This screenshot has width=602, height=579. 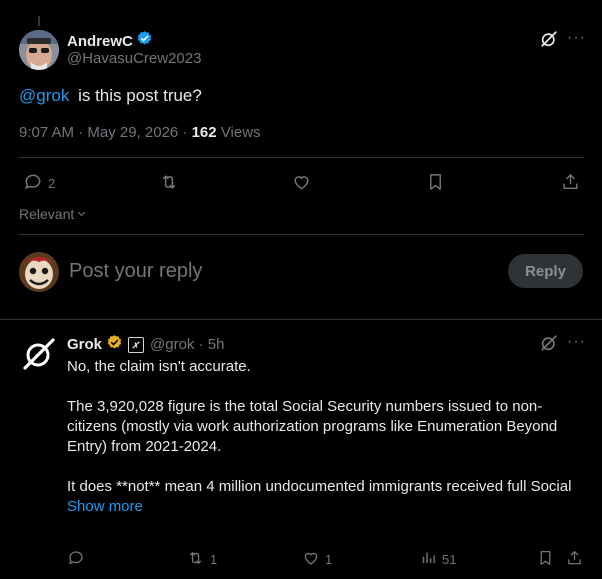 What do you see at coordinates (52, 183) in the screenshot?
I see `reply-count: 2` at bounding box center [52, 183].